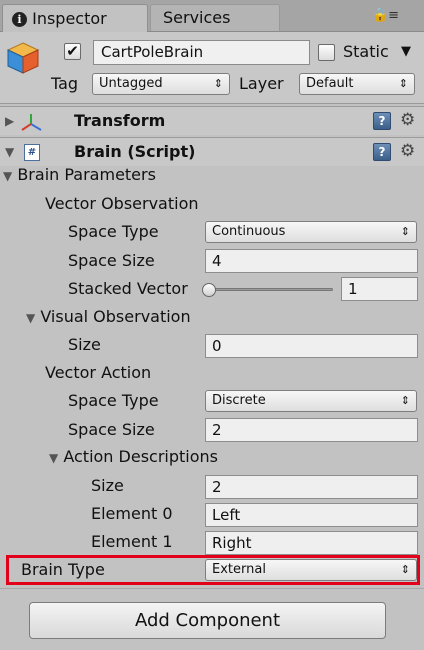 The image size is (424, 650). What do you see at coordinates (113, 231) in the screenshot?
I see `vo-space-type-label: Space Type` at bounding box center [113, 231].